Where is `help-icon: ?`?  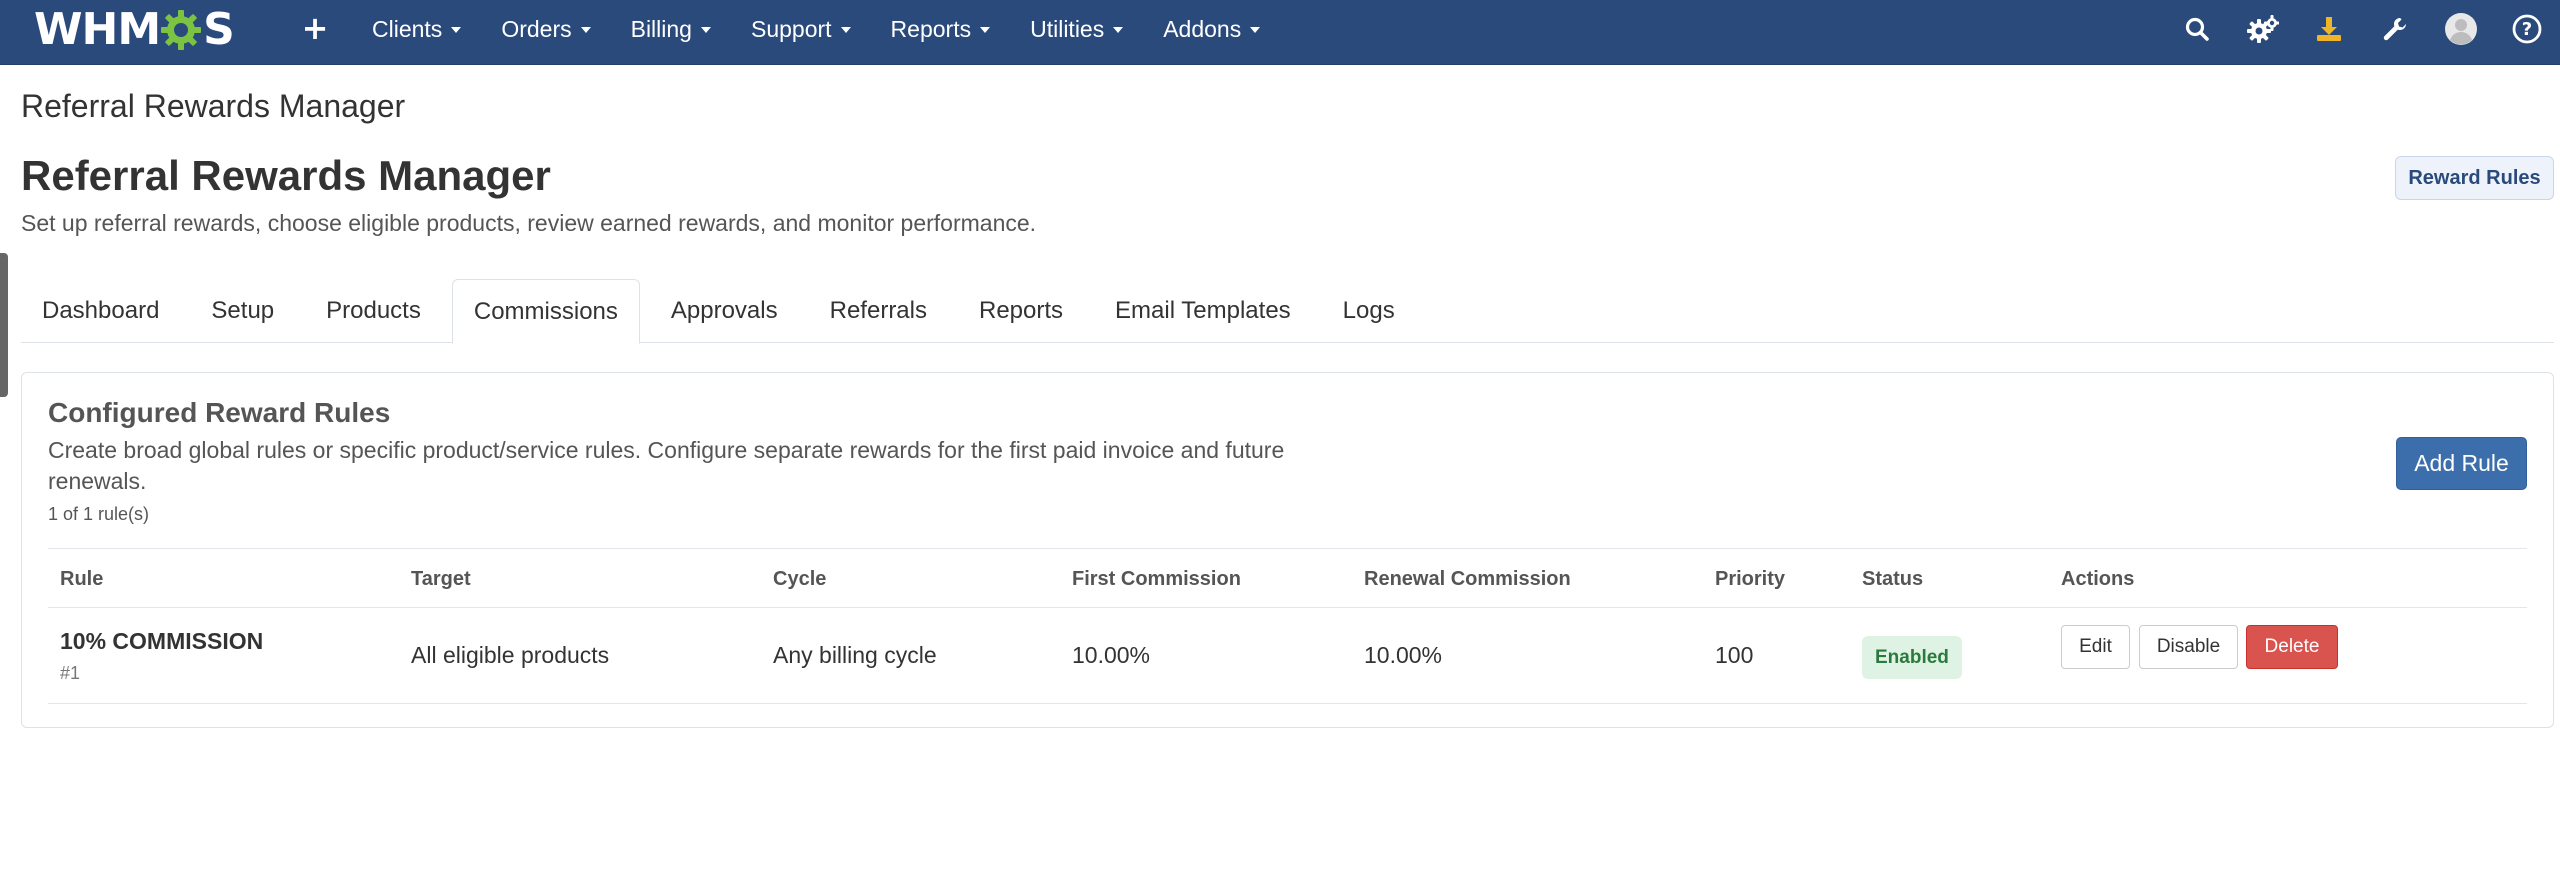
help-icon: ? is located at coordinates (2527, 29).